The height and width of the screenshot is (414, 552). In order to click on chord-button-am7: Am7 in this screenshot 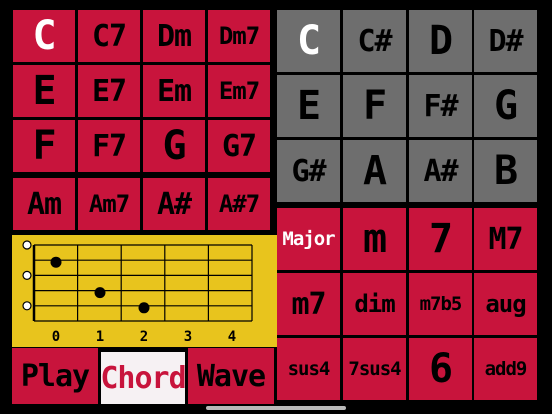, I will do `click(109, 204)`.